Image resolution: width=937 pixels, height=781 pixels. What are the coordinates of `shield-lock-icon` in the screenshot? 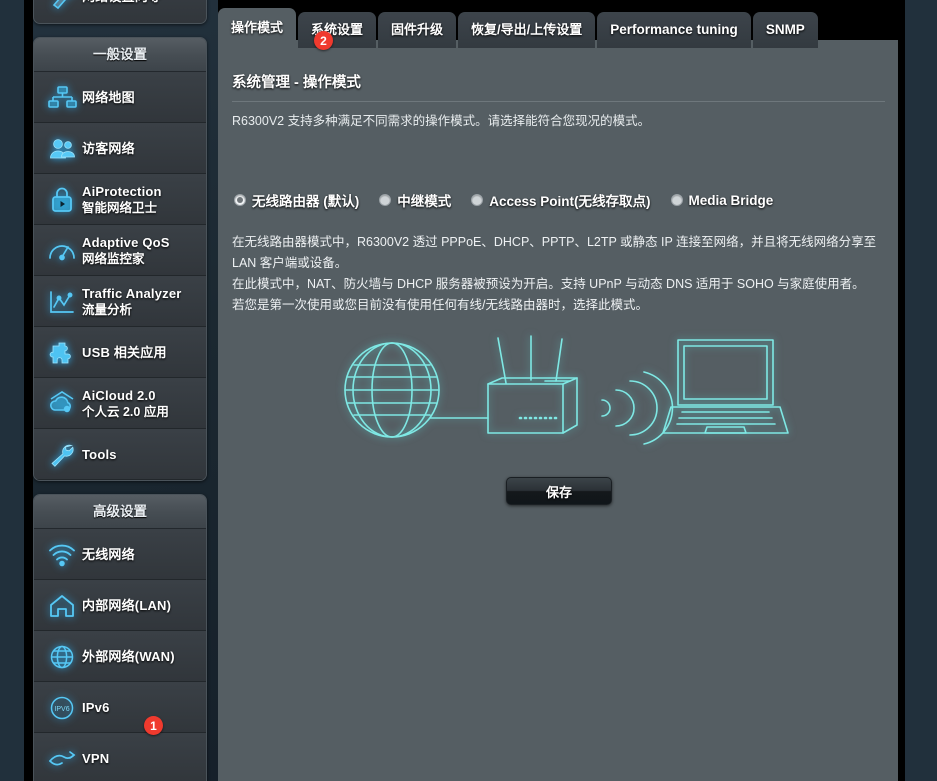 It's located at (62, 200).